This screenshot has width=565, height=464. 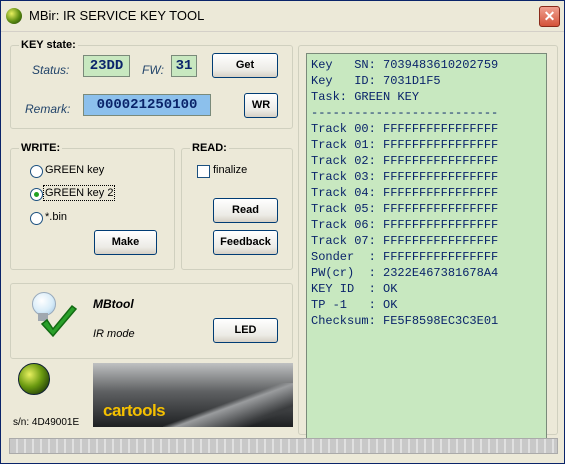 I want to click on read-button: Read, so click(x=245, y=210).